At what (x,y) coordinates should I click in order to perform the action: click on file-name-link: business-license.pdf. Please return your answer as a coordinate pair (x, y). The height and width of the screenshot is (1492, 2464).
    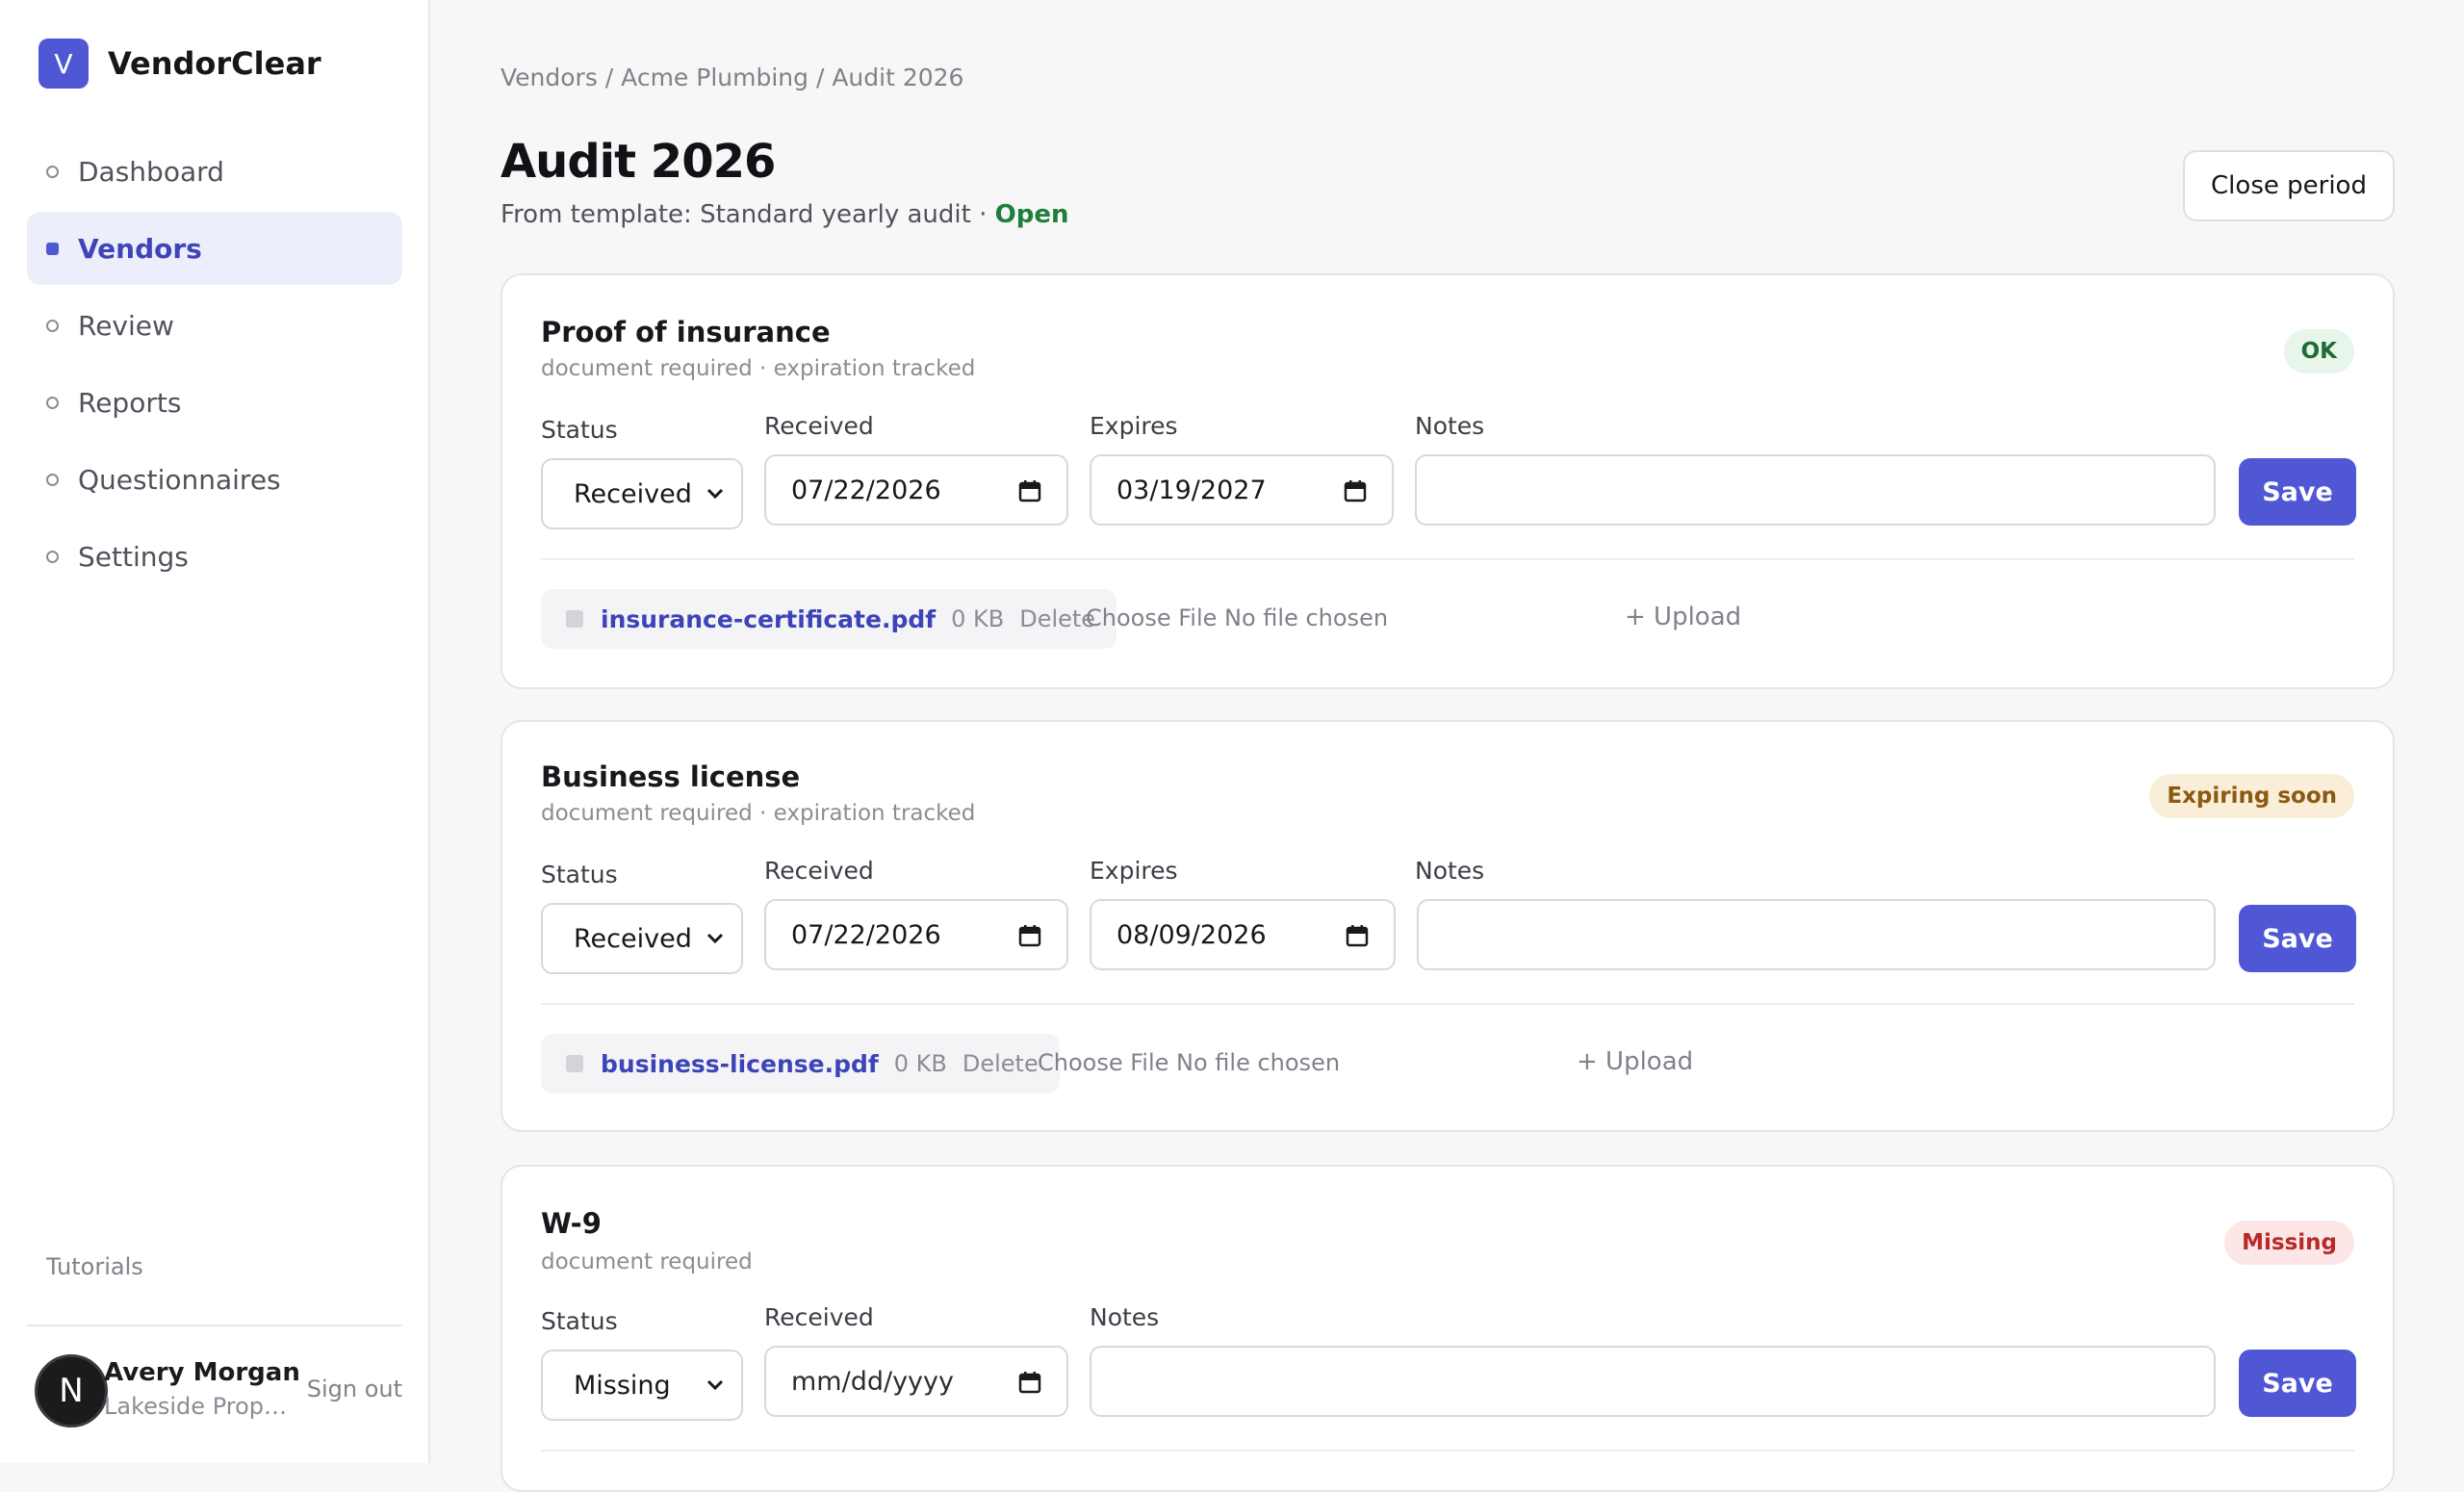
    Looking at the image, I should click on (740, 1064).